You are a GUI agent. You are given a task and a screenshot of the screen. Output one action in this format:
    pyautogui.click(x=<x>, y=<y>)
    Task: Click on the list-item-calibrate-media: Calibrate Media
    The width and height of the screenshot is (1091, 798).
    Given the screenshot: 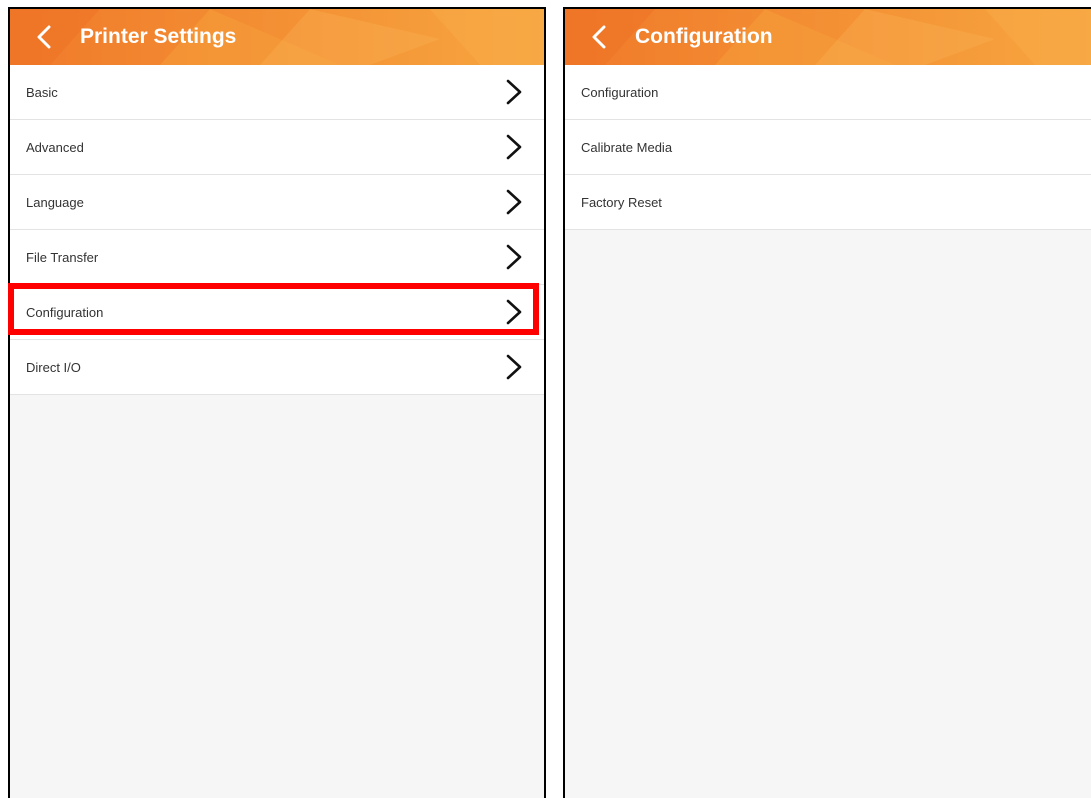 What is the action you would take?
    pyautogui.click(x=828, y=147)
    